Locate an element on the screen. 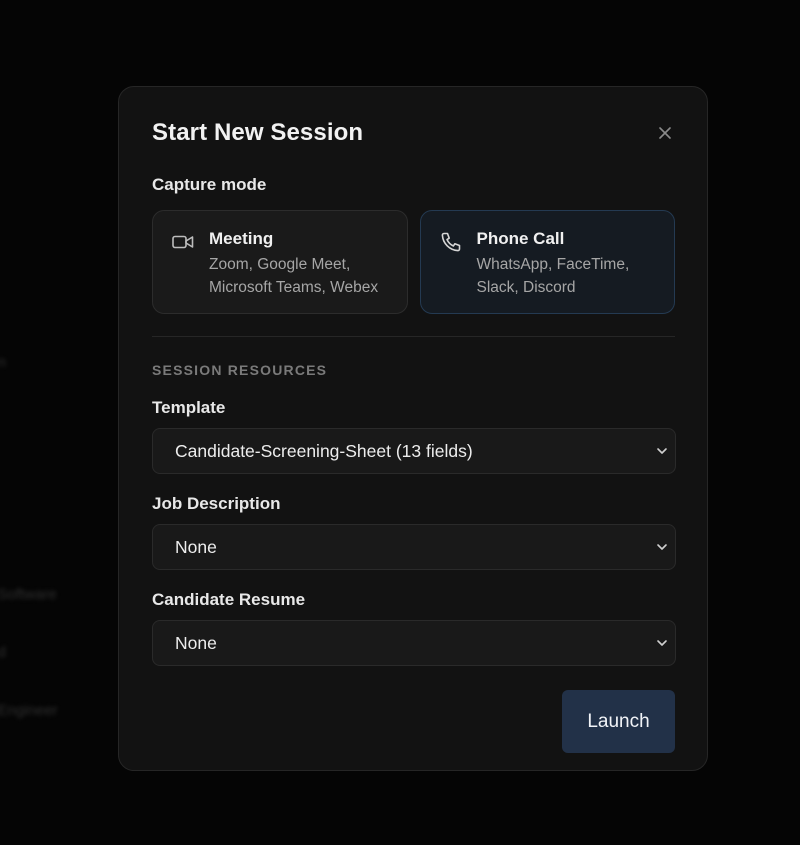 The width and height of the screenshot is (800, 845). job-description-select: None is located at coordinates (414, 547).